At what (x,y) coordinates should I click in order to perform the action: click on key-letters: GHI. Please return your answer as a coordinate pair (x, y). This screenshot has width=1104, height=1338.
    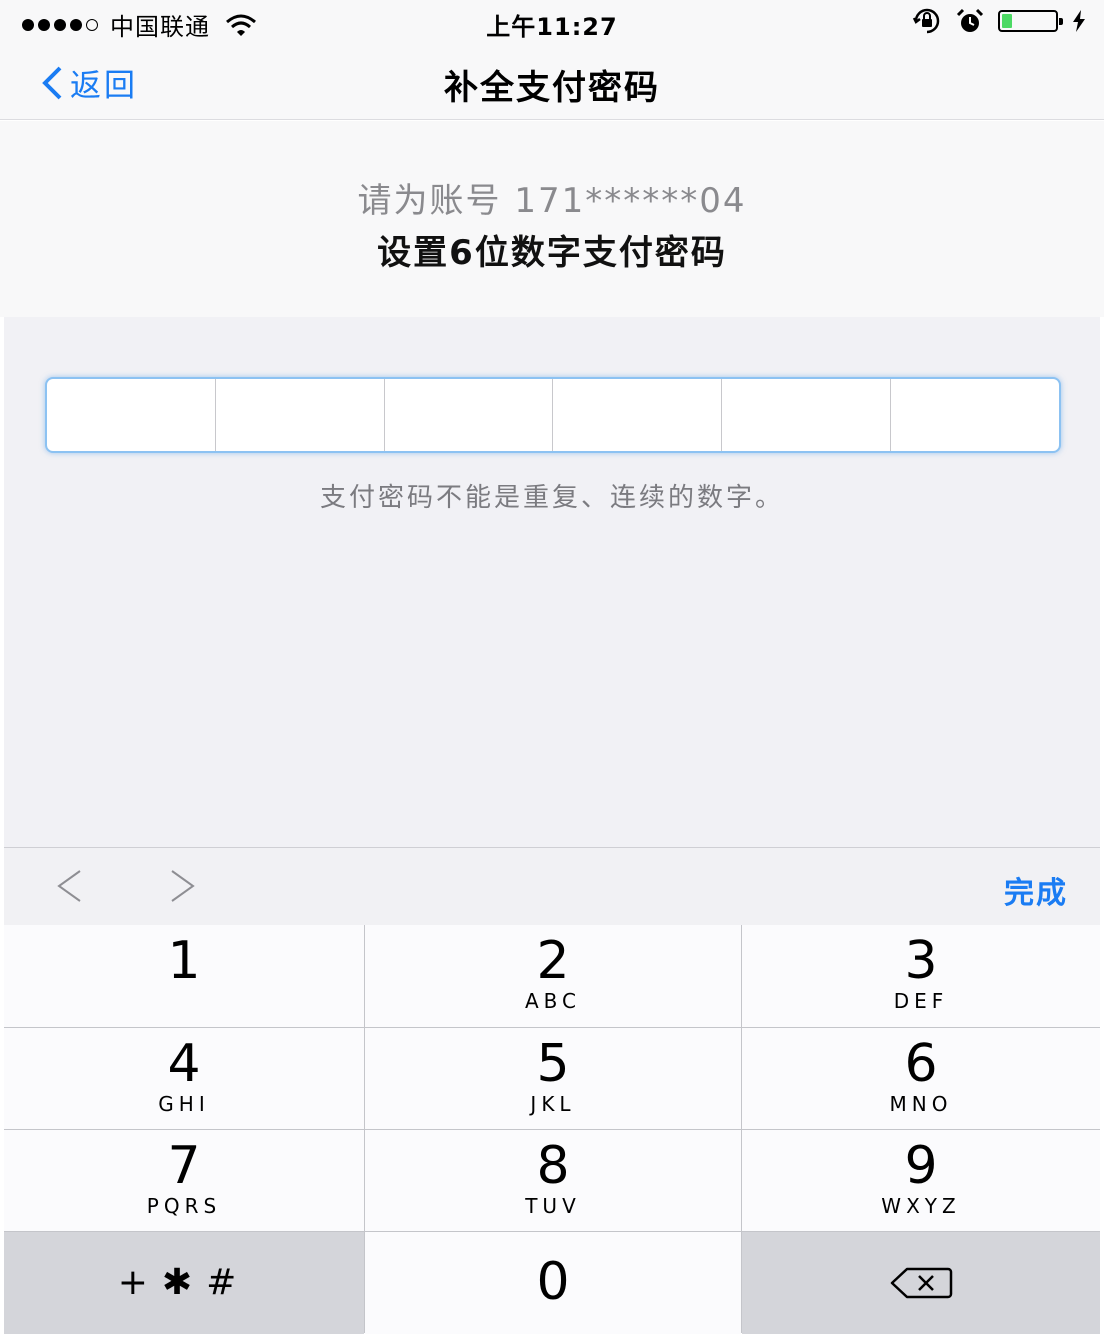
    Looking at the image, I should click on (184, 1104).